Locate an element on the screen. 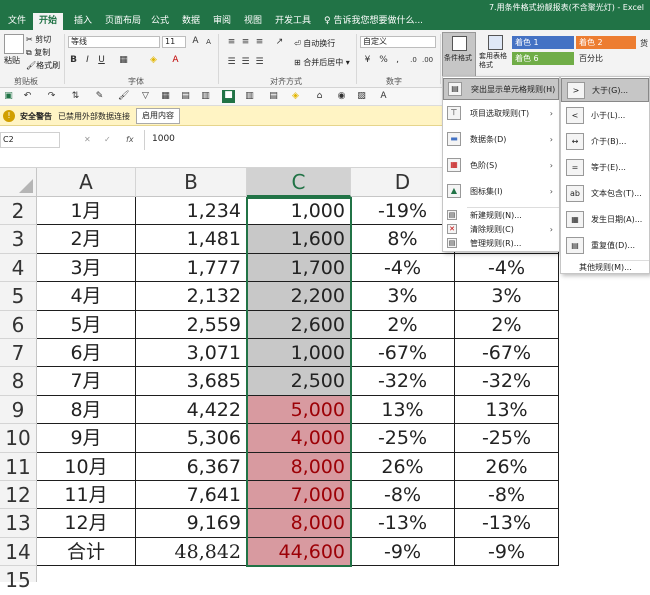 This screenshot has width=650, height=595. align-right-icon: ☰ is located at coordinates (259, 62).